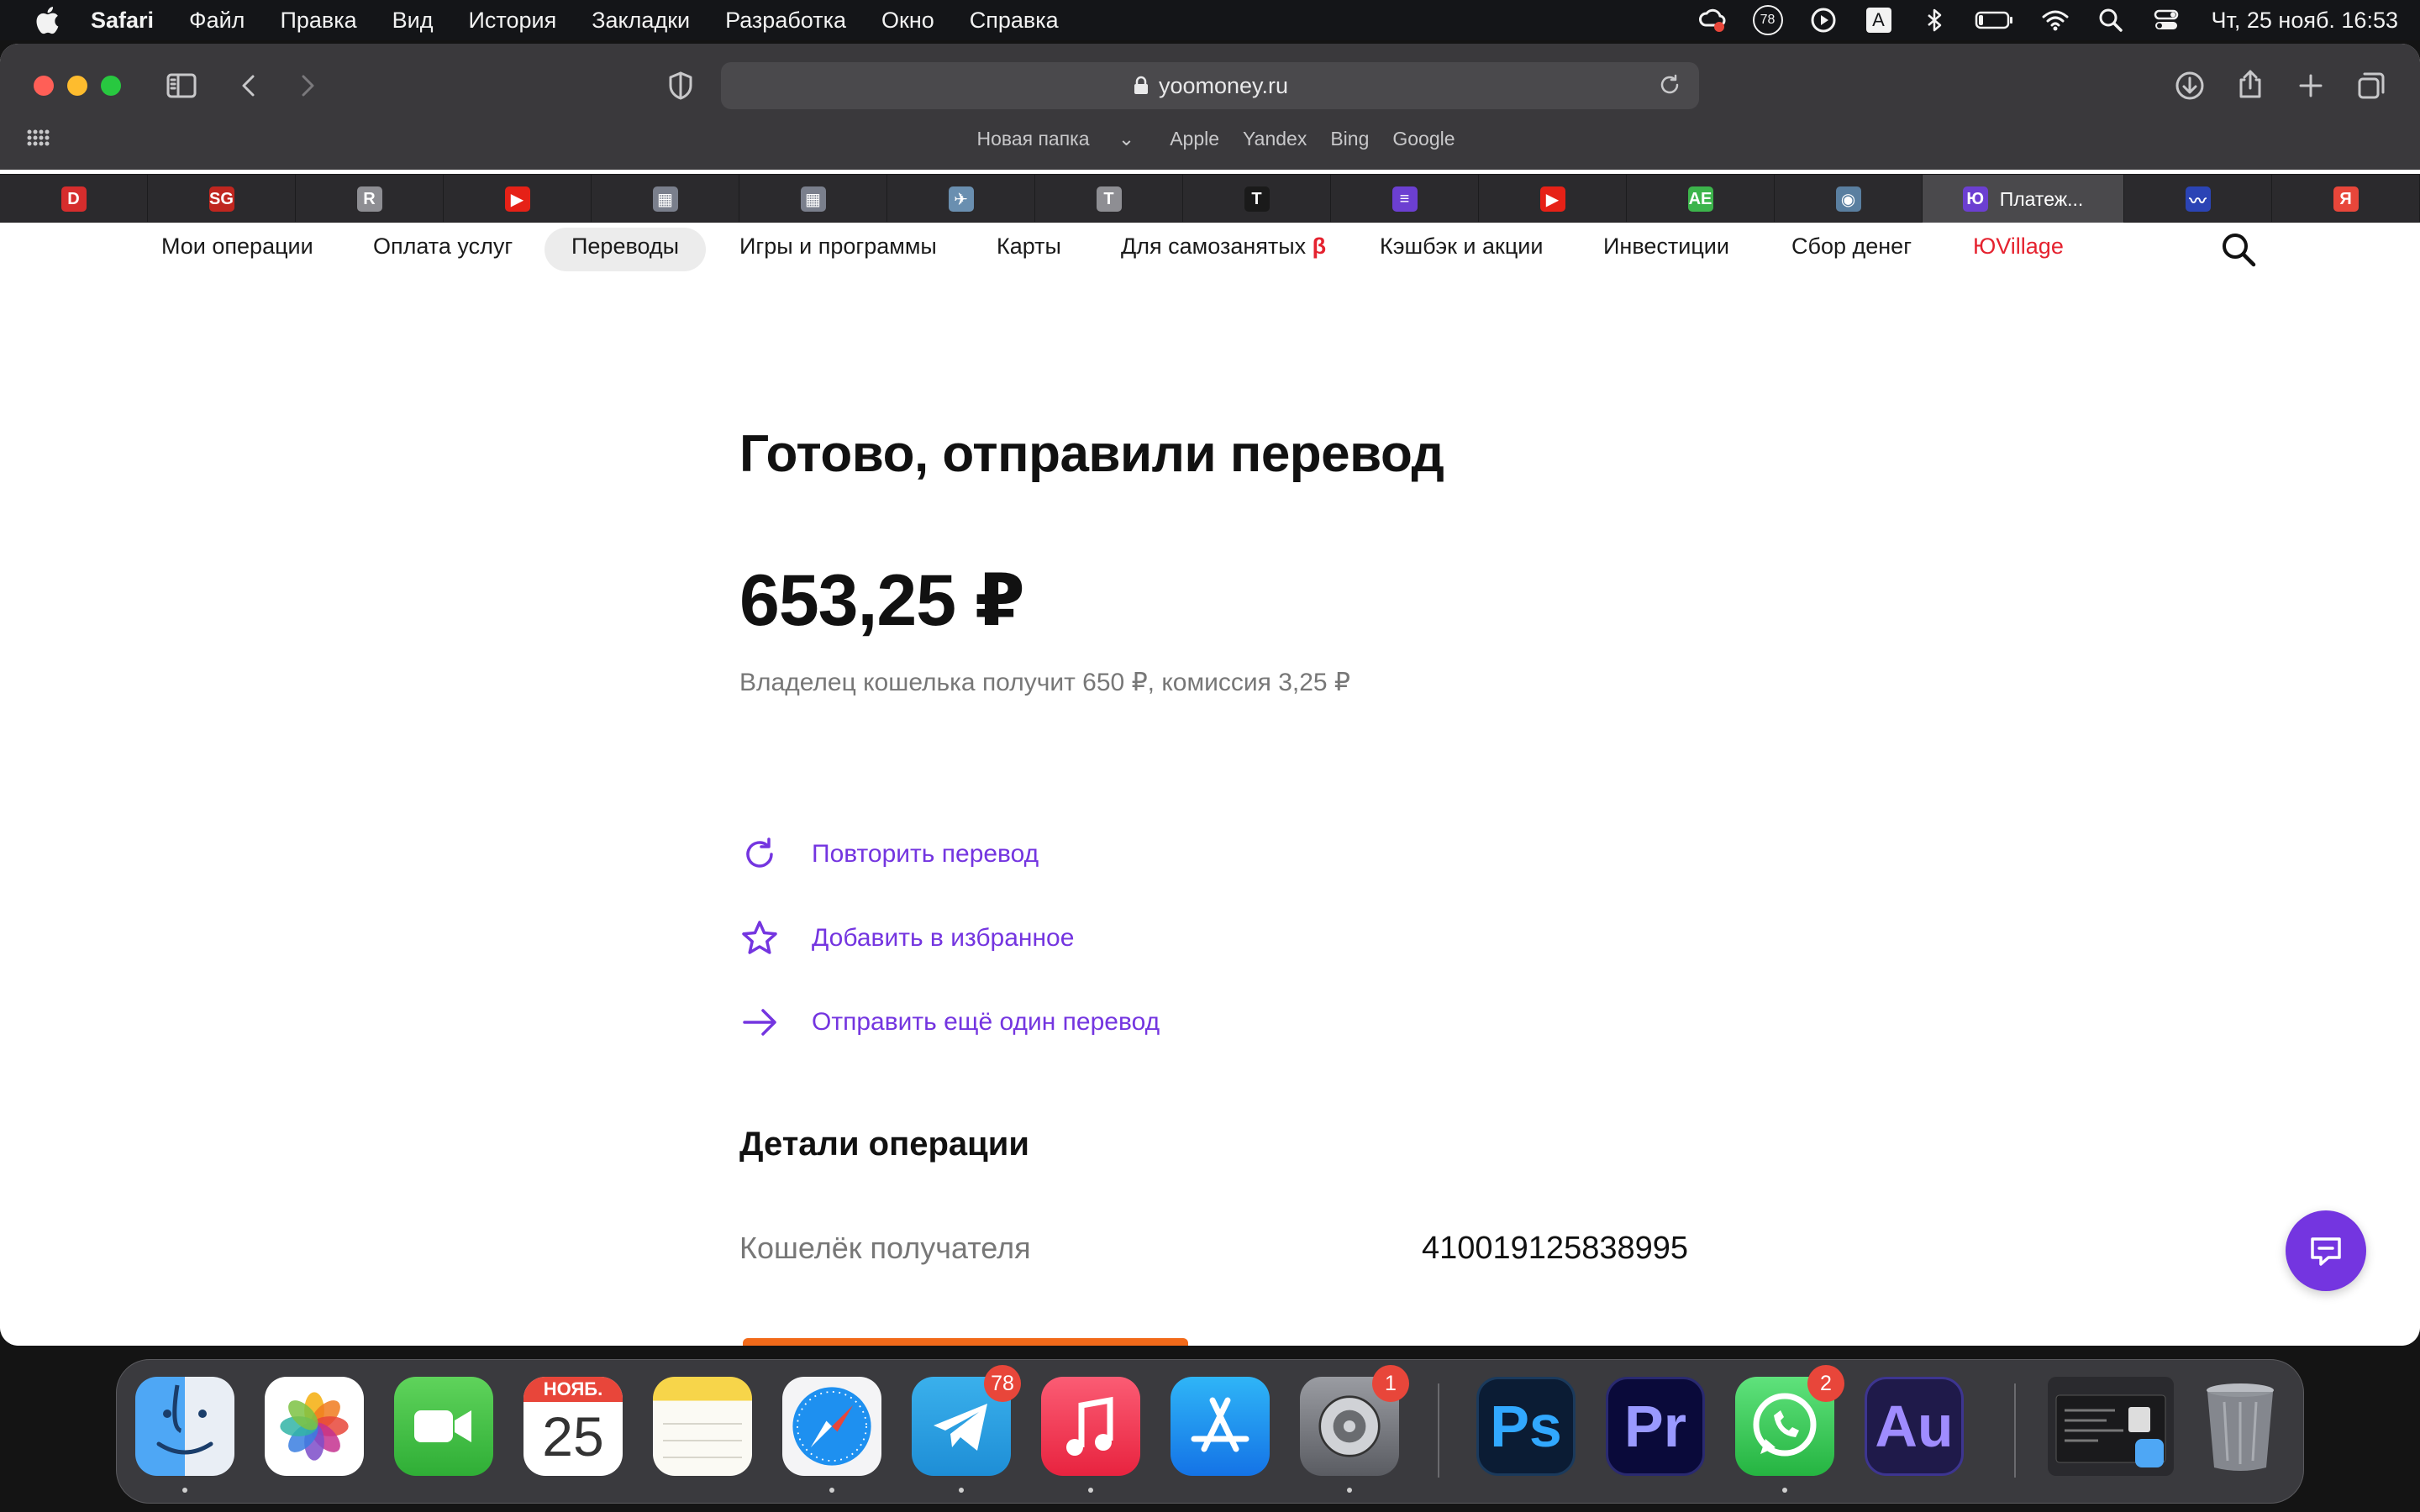 This screenshot has width=2420, height=1512. Describe the element at coordinates (2110, 20) in the screenshot. I see `spotlight-icon` at that location.